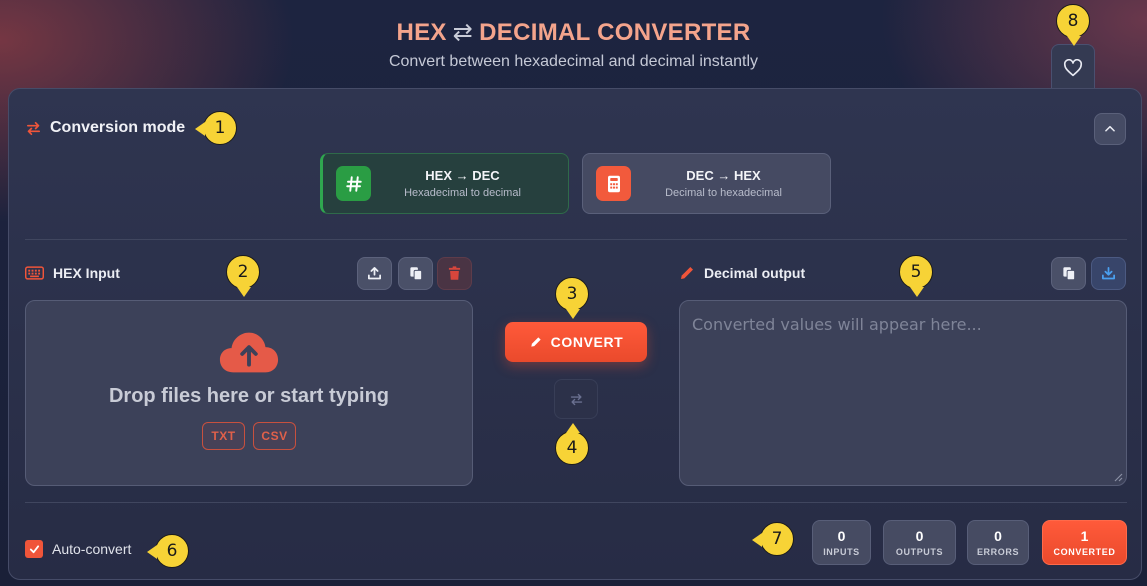 This screenshot has height=586, width=1147. I want to click on clear-button, so click(454, 273).